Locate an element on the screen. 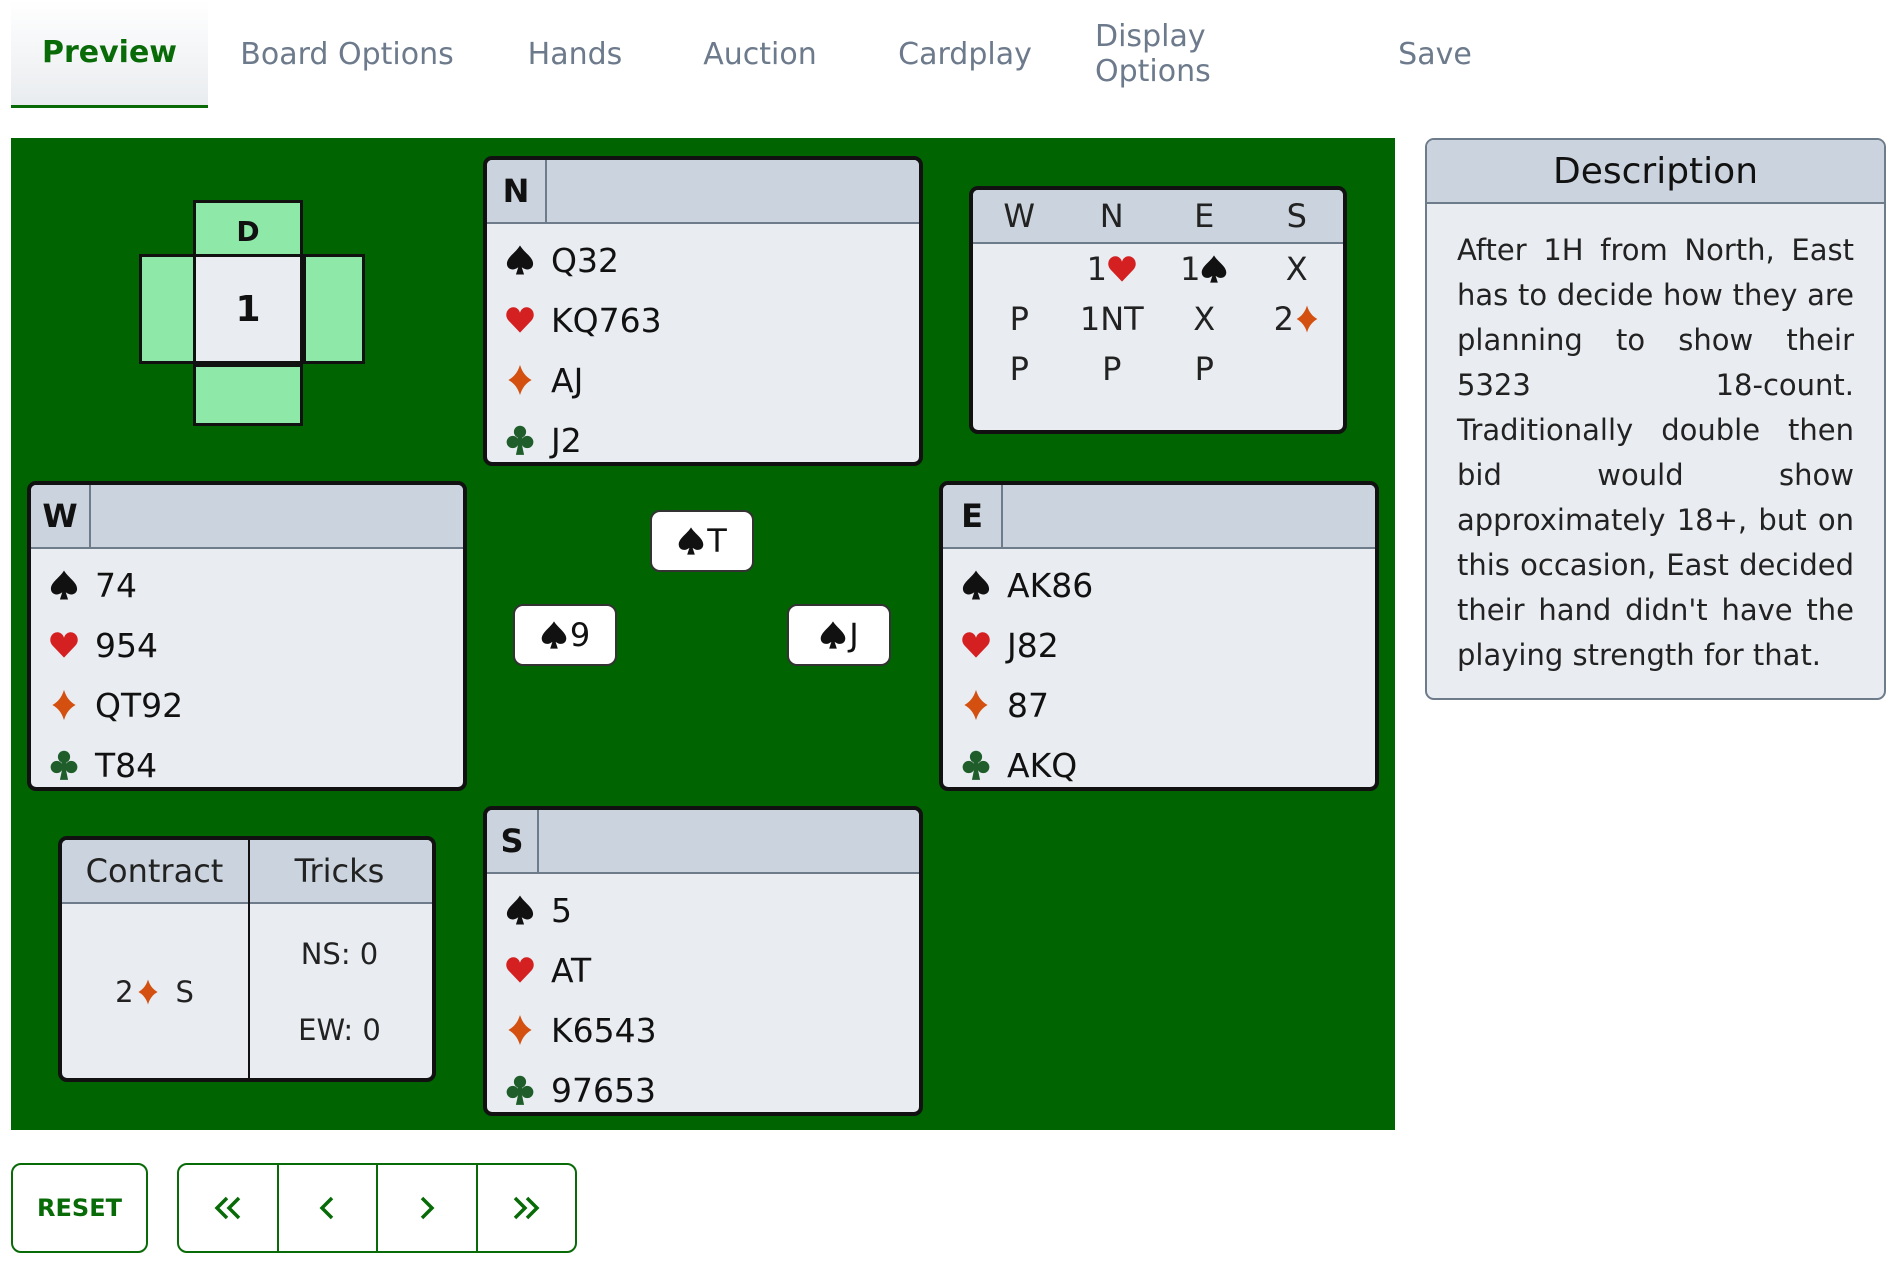 This screenshot has height=1271, width=1899. diamonds-row: QT92 is located at coordinates (247, 705).